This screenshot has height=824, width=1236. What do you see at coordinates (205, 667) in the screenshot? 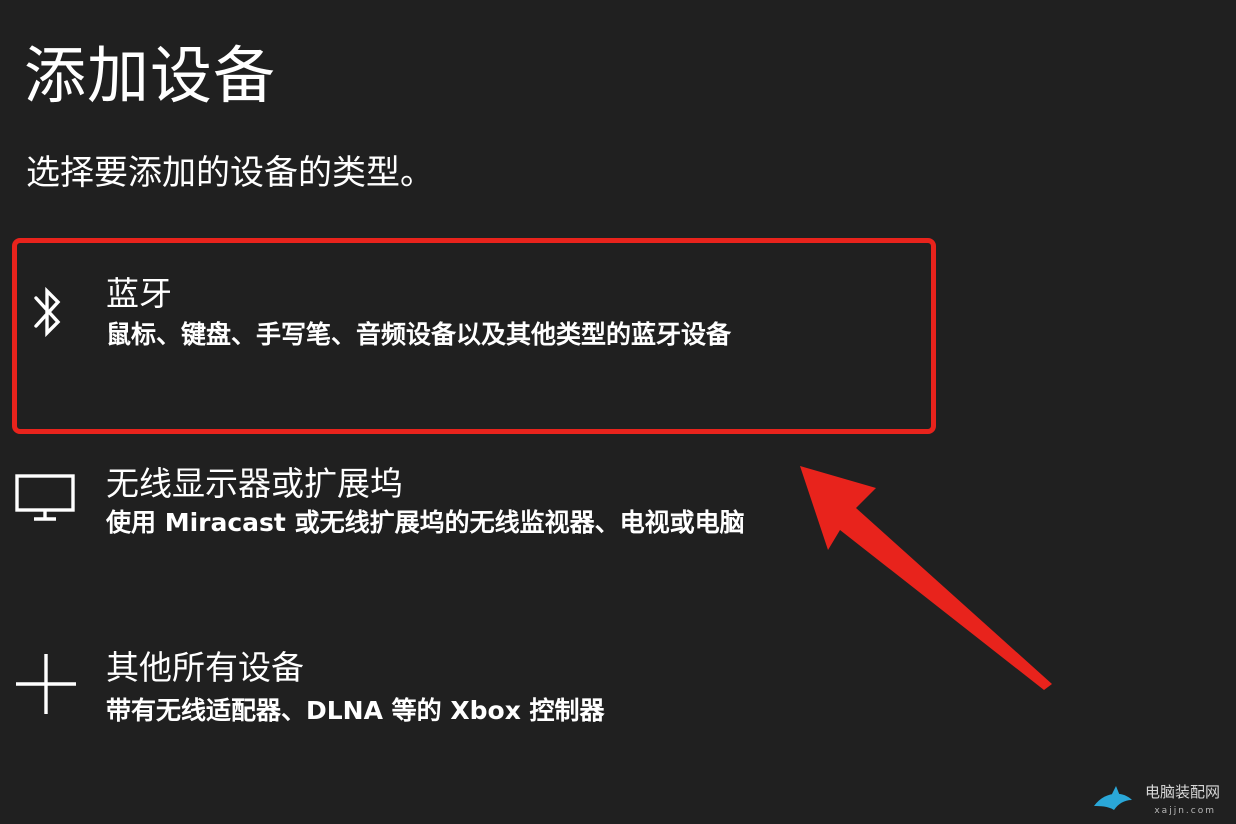
I see `option-everything-else-title: 其他所有设备` at bounding box center [205, 667].